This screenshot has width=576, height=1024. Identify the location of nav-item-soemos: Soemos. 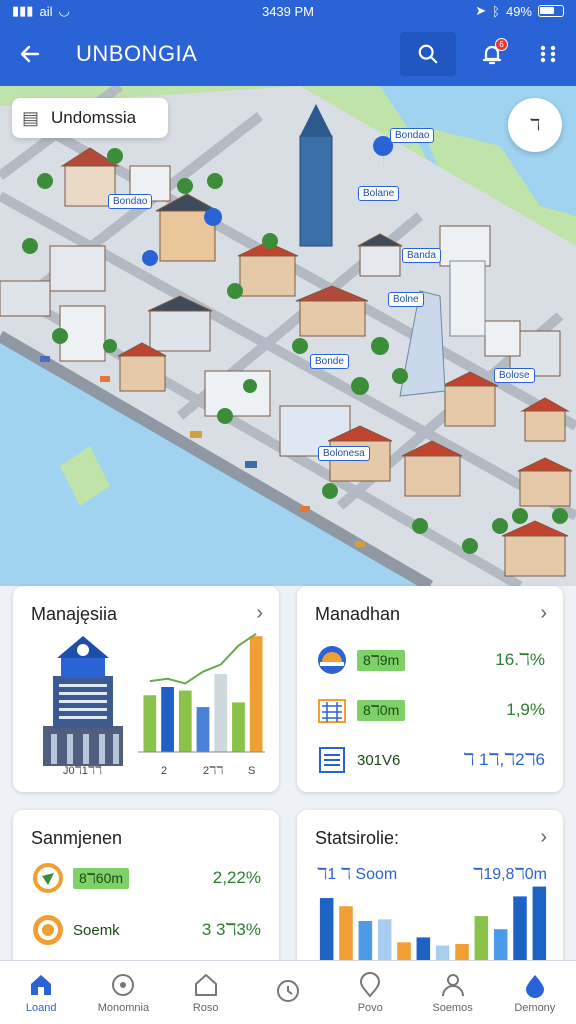
(452, 992).